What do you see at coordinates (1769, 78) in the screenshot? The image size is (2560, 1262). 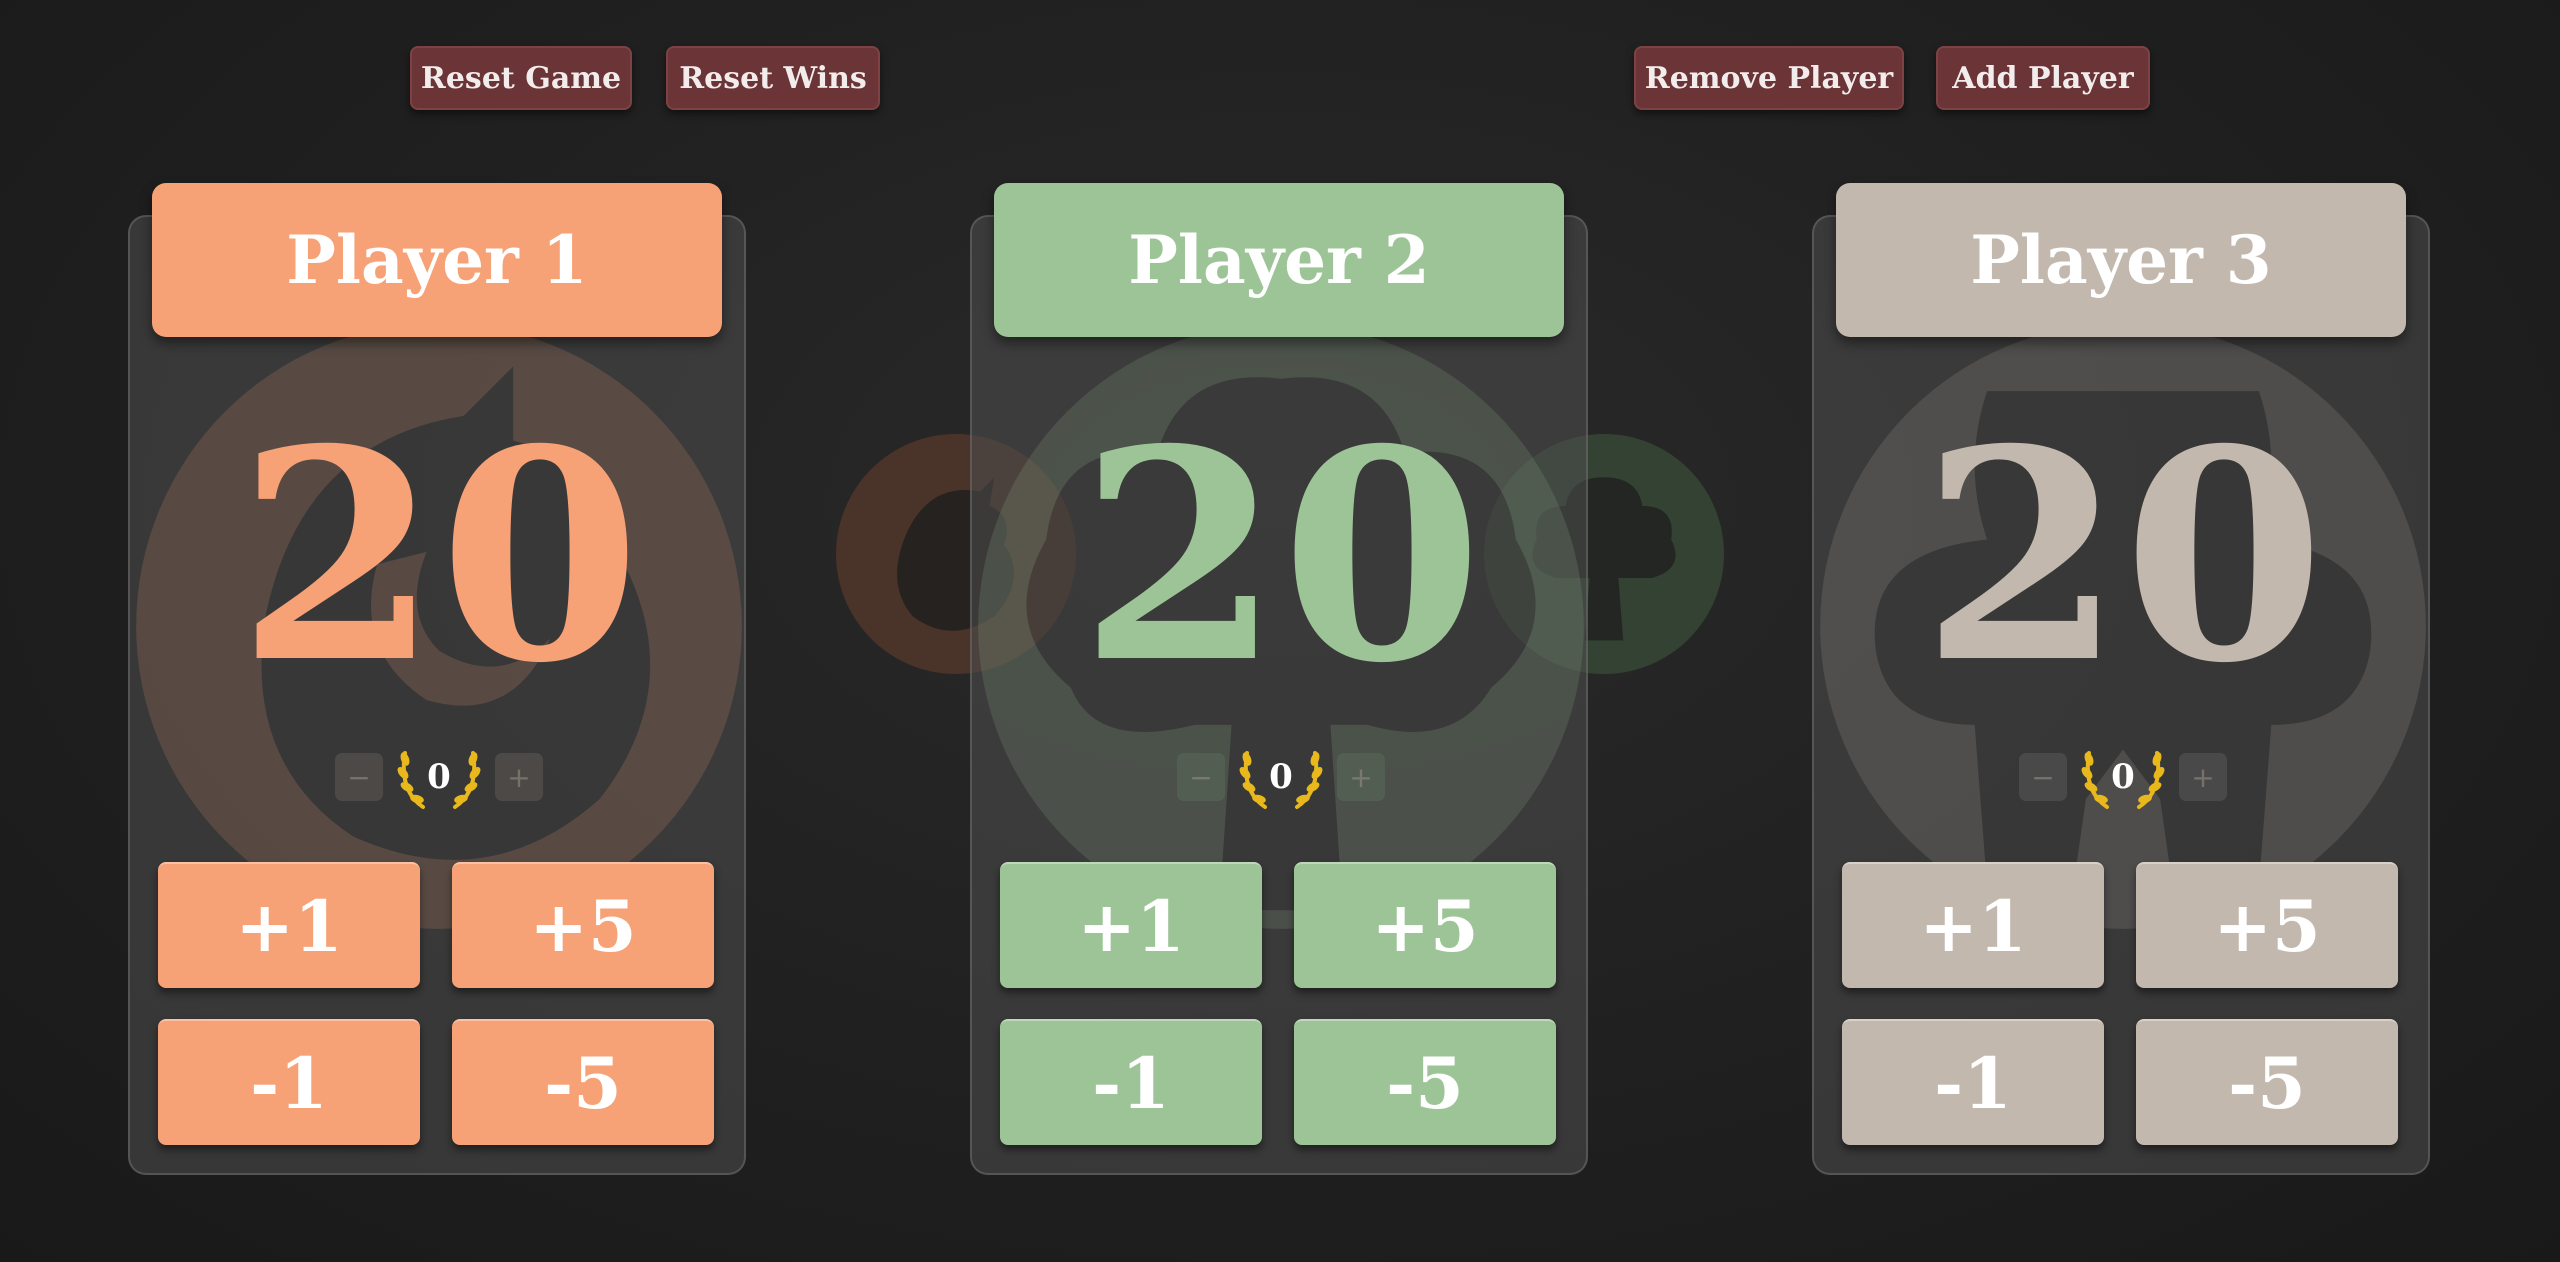 I see `remove-player-button: Remove Player` at bounding box center [1769, 78].